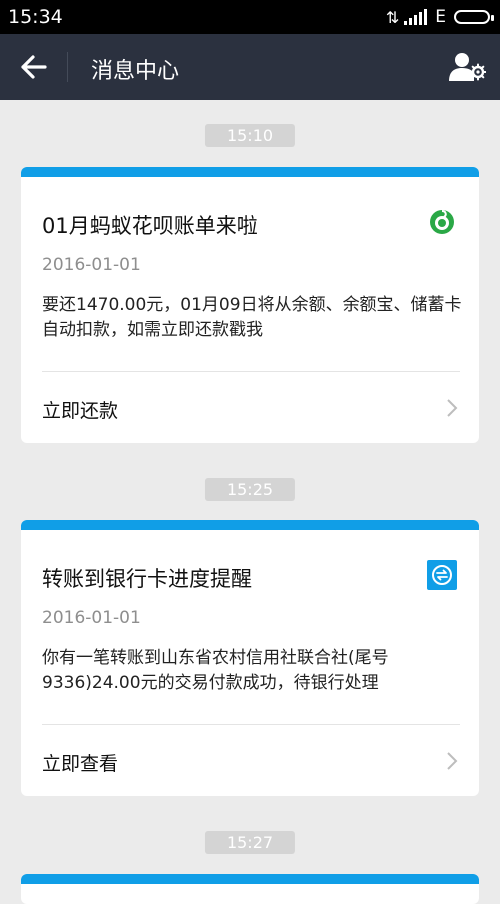 Image resolution: width=500 pixels, height=904 pixels. What do you see at coordinates (250, 135) in the screenshot?
I see `message-timestamp: 15:10` at bounding box center [250, 135].